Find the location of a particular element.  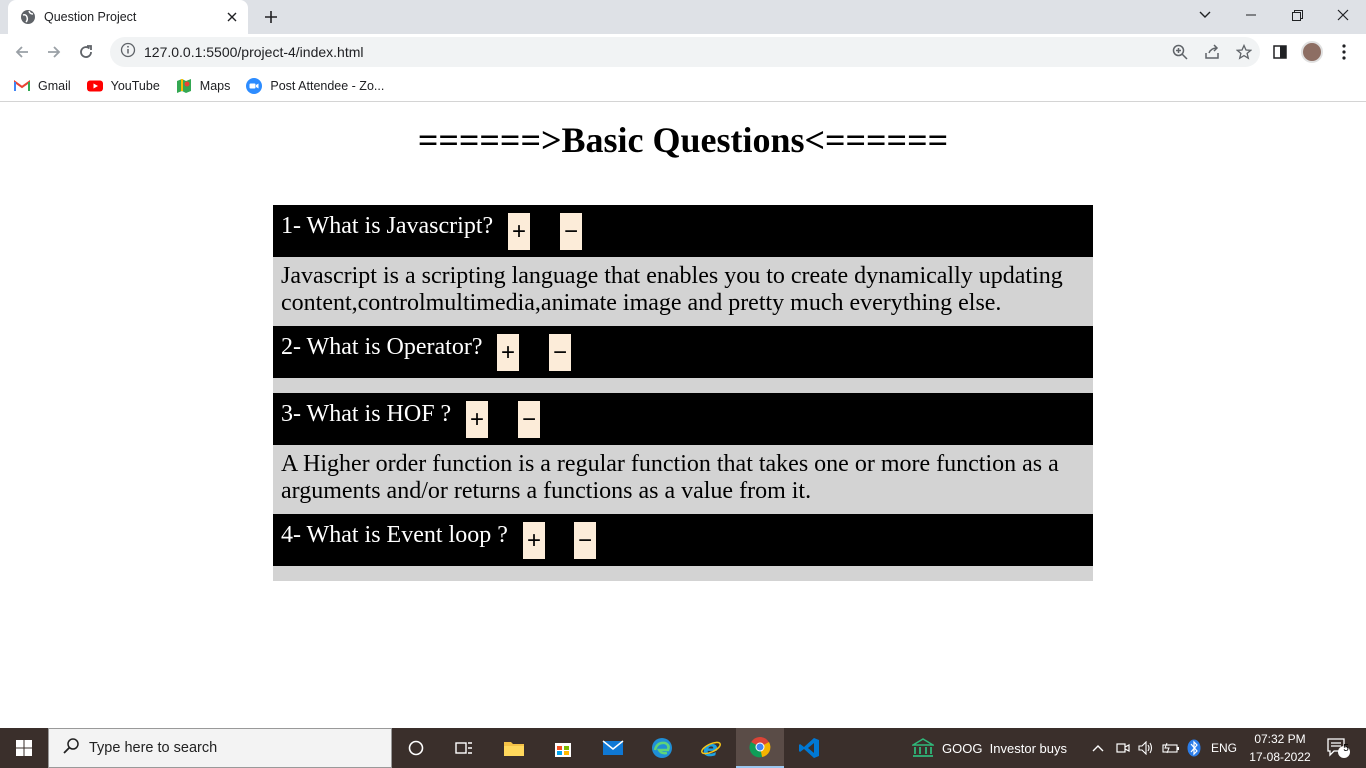

chevron-up-icon is located at coordinates (1098, 748).